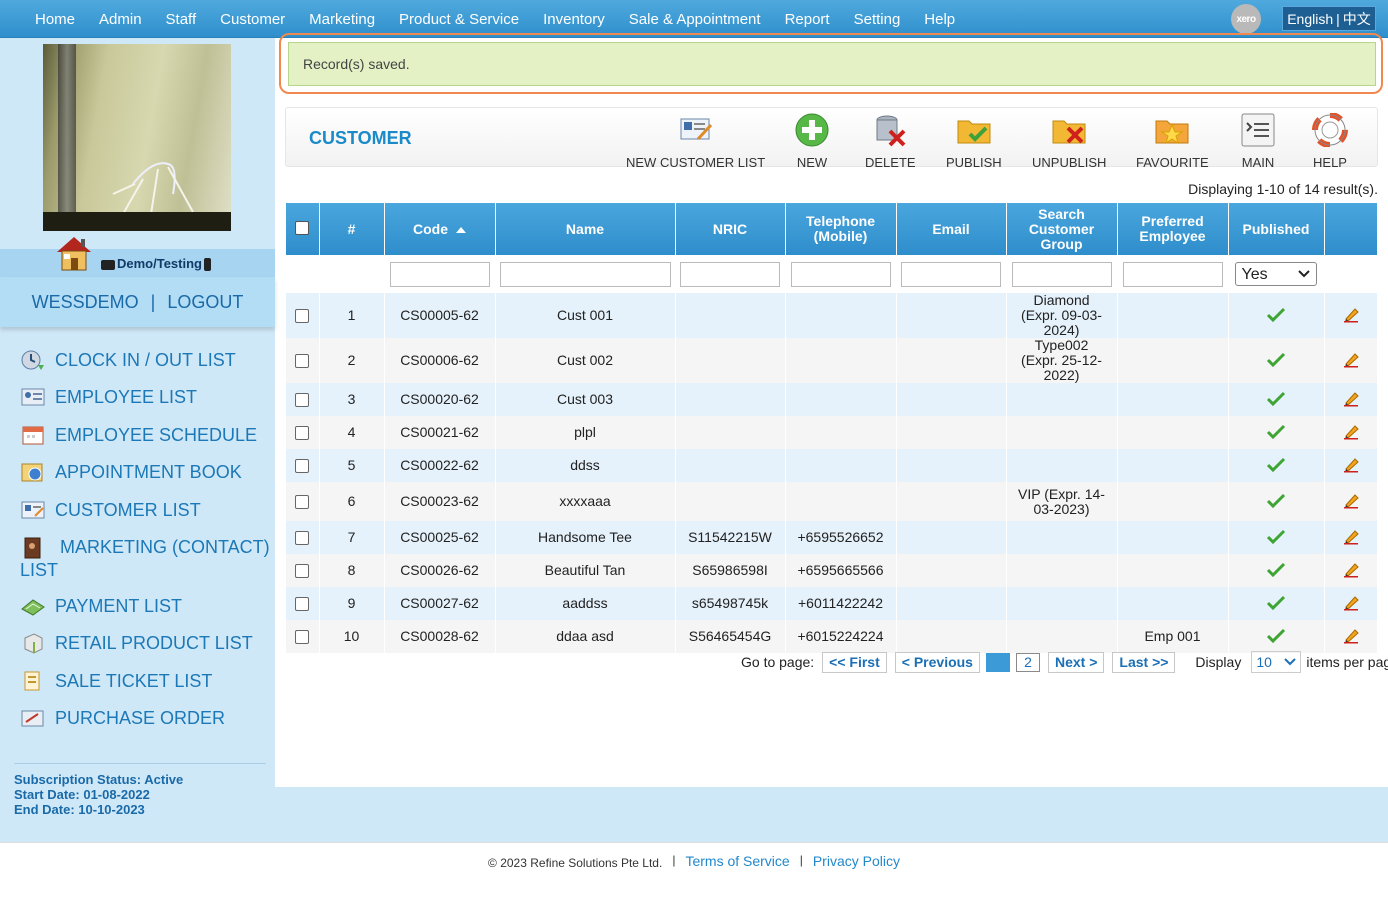 Image resolution: width=1388 pixels, height=902 pixels. What do you see at coordinates (1357, 19) in the screenshot?
I see `lang-chinese: 中文` at bounding box center [1357, 19].